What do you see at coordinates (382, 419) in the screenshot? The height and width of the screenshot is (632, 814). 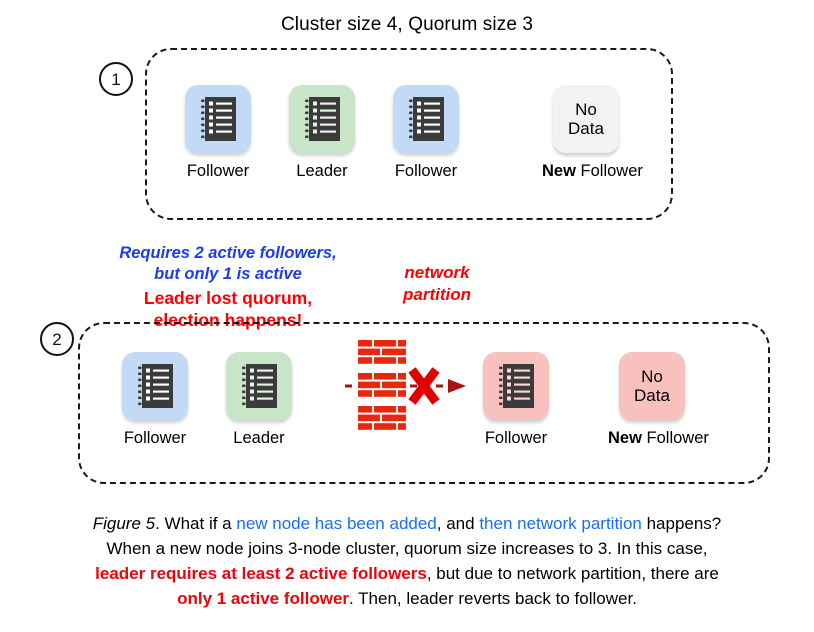 I see `brick-wall-icon-bottom` at bounding box center [382, 419].